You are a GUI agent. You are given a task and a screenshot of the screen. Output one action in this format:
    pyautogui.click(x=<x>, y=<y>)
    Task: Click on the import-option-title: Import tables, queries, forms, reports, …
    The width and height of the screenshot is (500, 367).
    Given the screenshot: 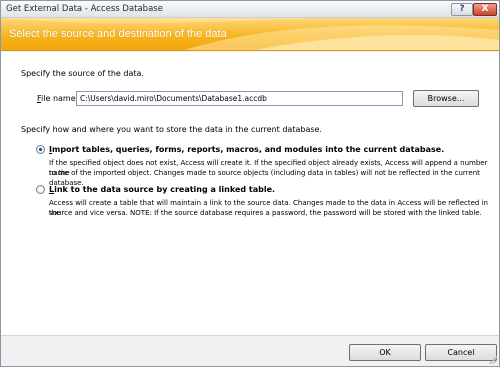 What is the action you would take?
    pyautogui.click(x=246, y=149)
    